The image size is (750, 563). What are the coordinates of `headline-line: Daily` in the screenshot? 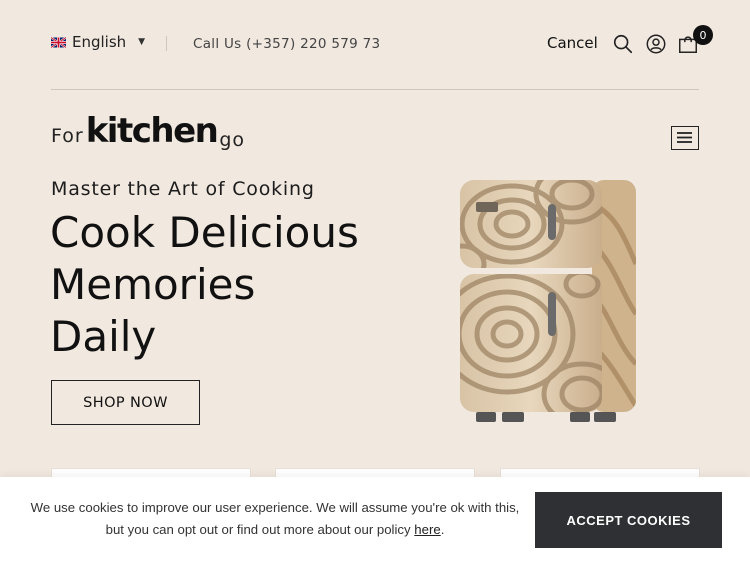 It's located at (103, 336).